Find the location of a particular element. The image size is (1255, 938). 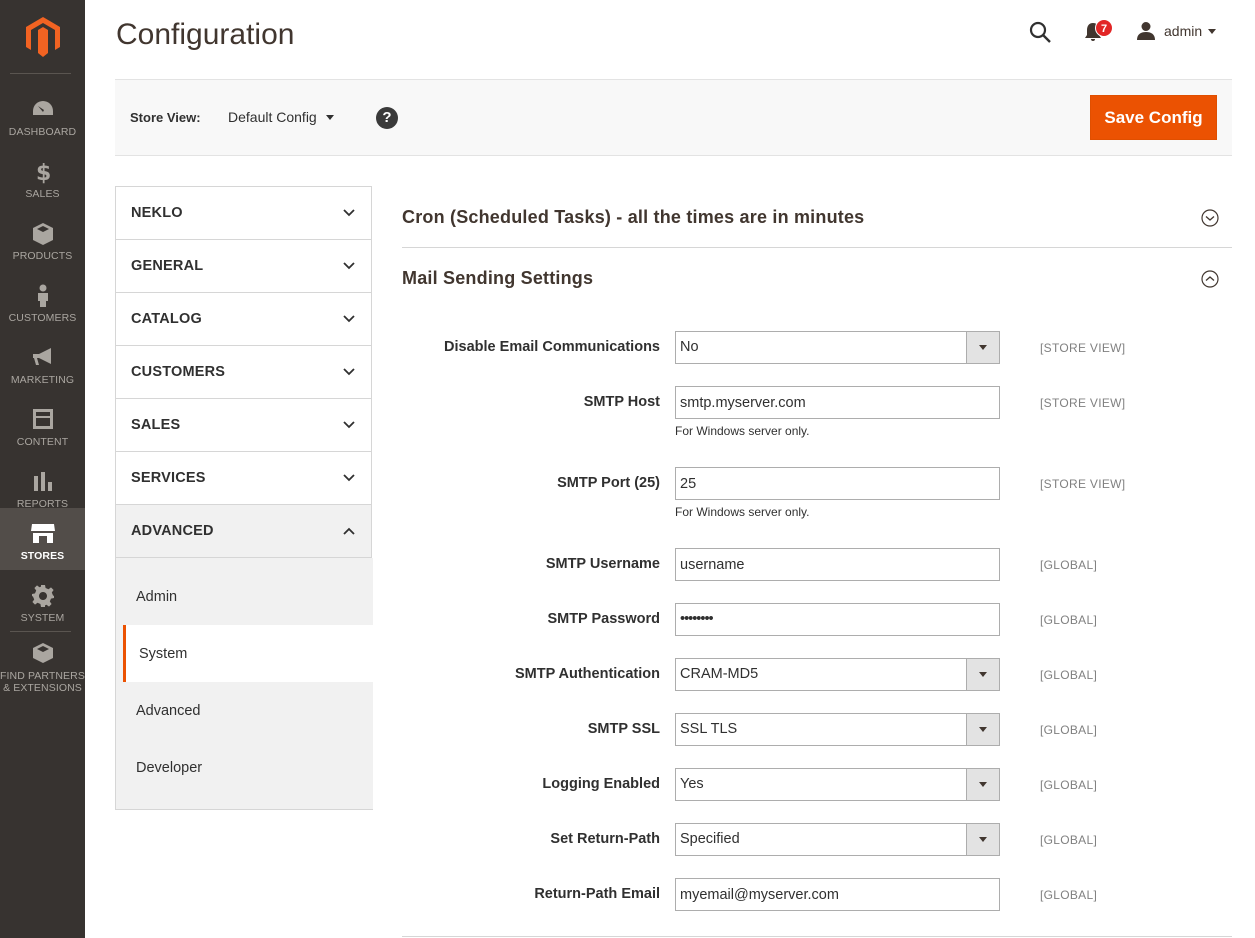

nav-label: SALES is located at coordinates (42, 194).